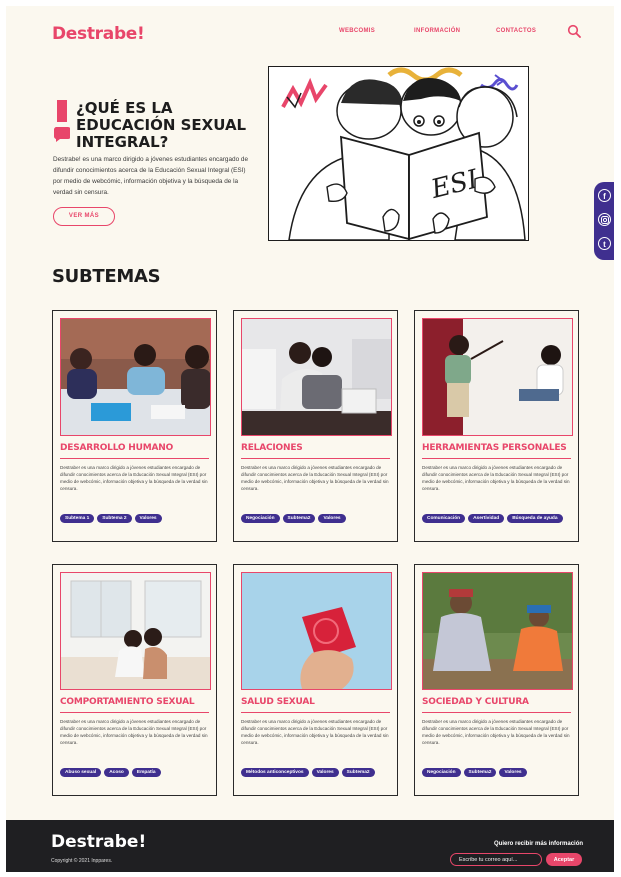 This screenshot has height=877, width=621. Describe the element at coordinates (98, 842) in the screenshot. I see `footer-logo: Destrabe!` at that location.